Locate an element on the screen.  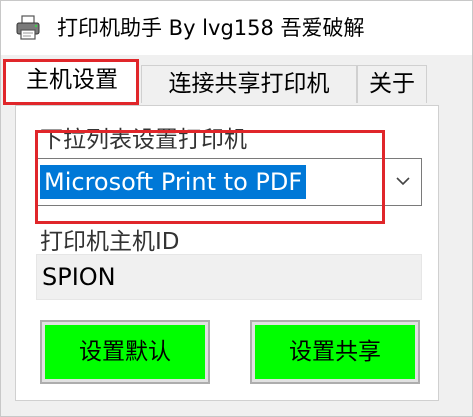
window-title: 打印机助手 By lvg158 吾爱破解 is located at coordinates (211, 28).